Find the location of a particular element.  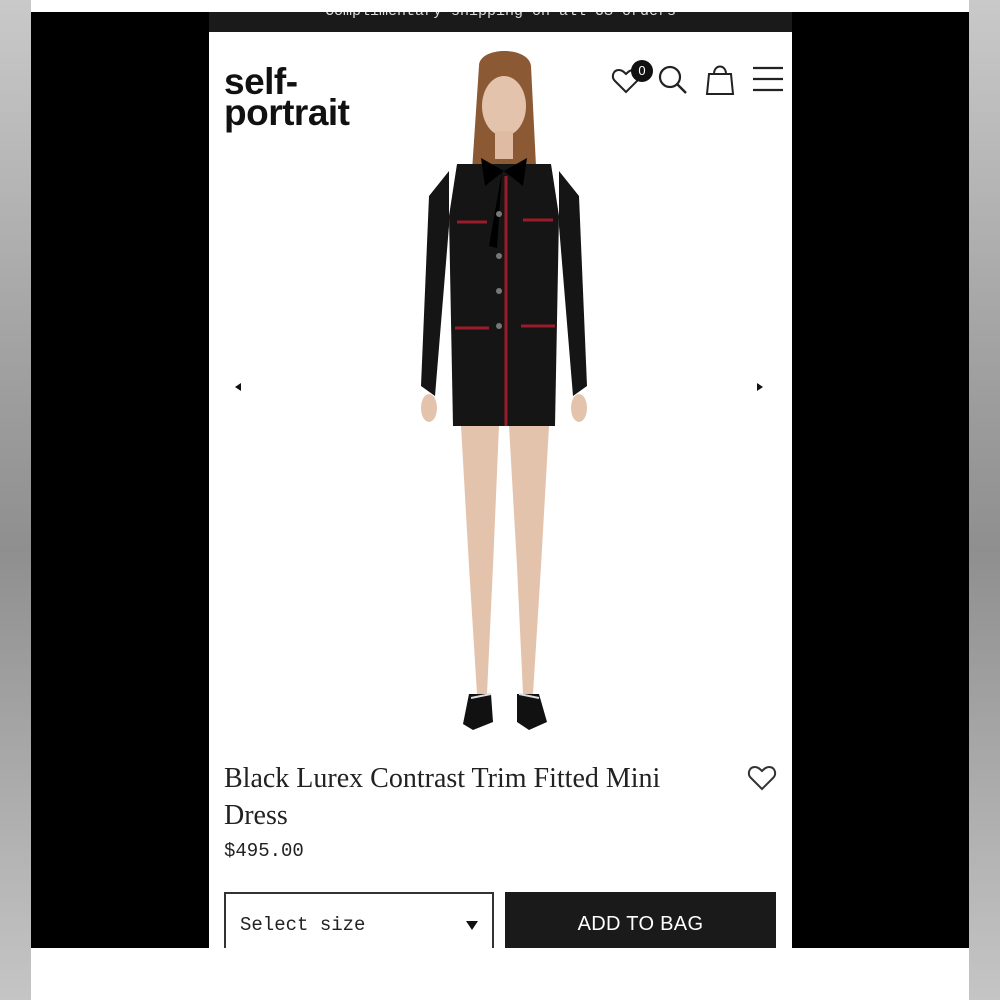

search-icon is located at coordinates (672, 79).